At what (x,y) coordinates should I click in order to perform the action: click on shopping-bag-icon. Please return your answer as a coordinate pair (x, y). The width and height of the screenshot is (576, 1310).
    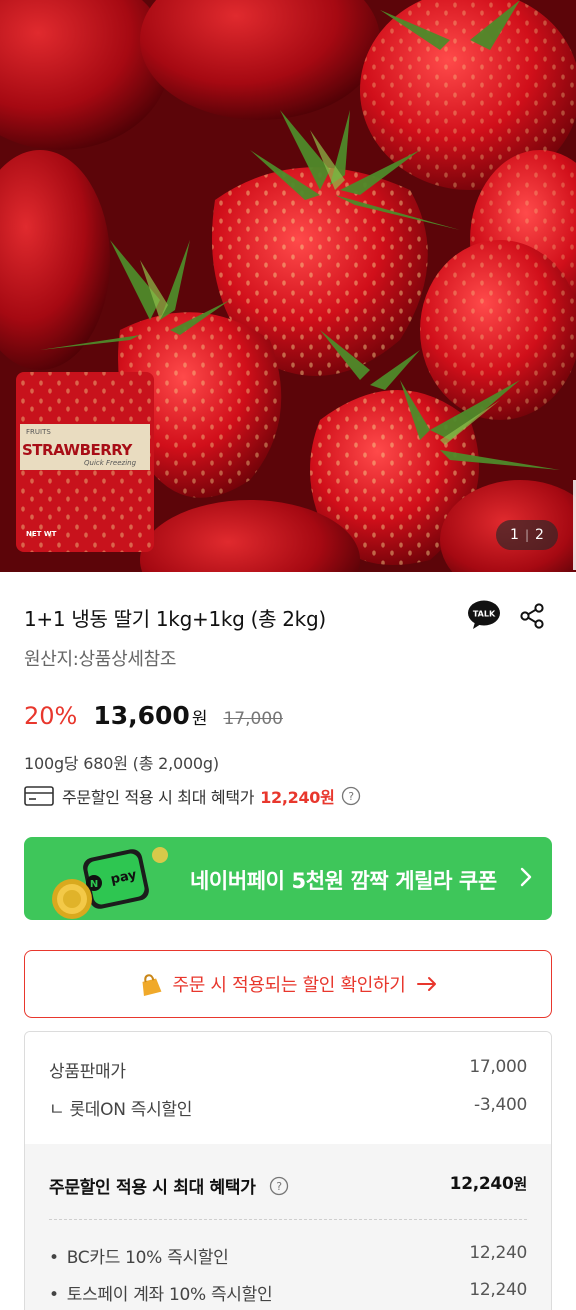
    Looking at the image, I should click on (152, 985).